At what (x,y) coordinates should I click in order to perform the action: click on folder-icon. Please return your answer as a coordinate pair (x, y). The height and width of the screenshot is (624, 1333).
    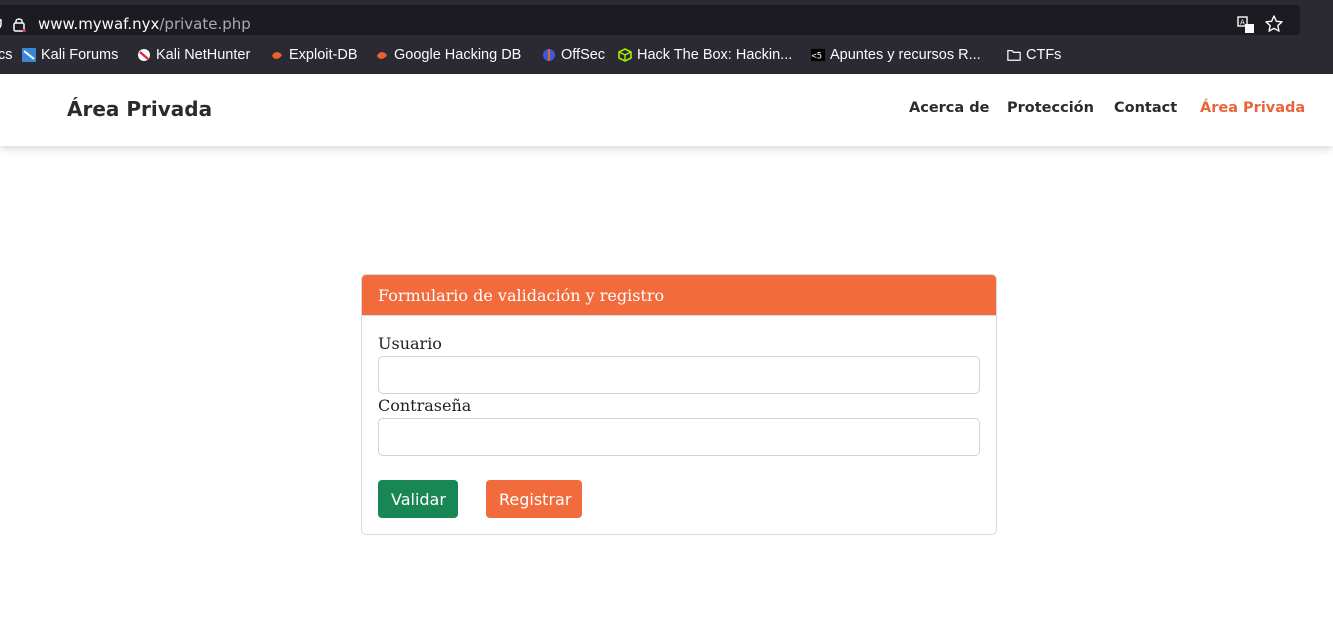
    Looking at the image, I should click on (1014, 55).